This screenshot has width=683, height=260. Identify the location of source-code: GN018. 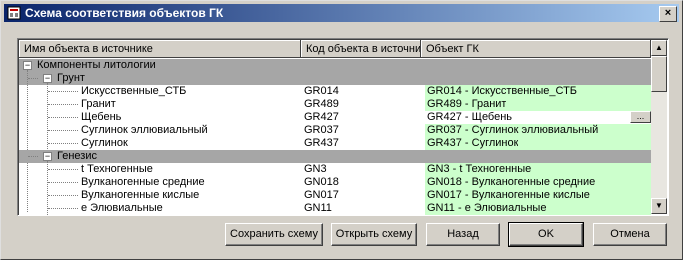
(321, 182).